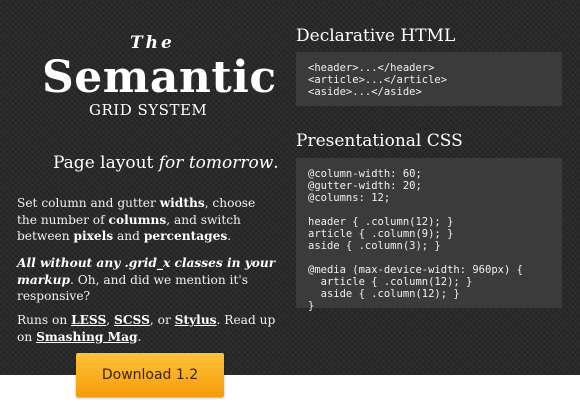 The height and width of the screenshot is (418, 580). I want to click on tagline-emphasis: for tomorrow, so click(216, 163).